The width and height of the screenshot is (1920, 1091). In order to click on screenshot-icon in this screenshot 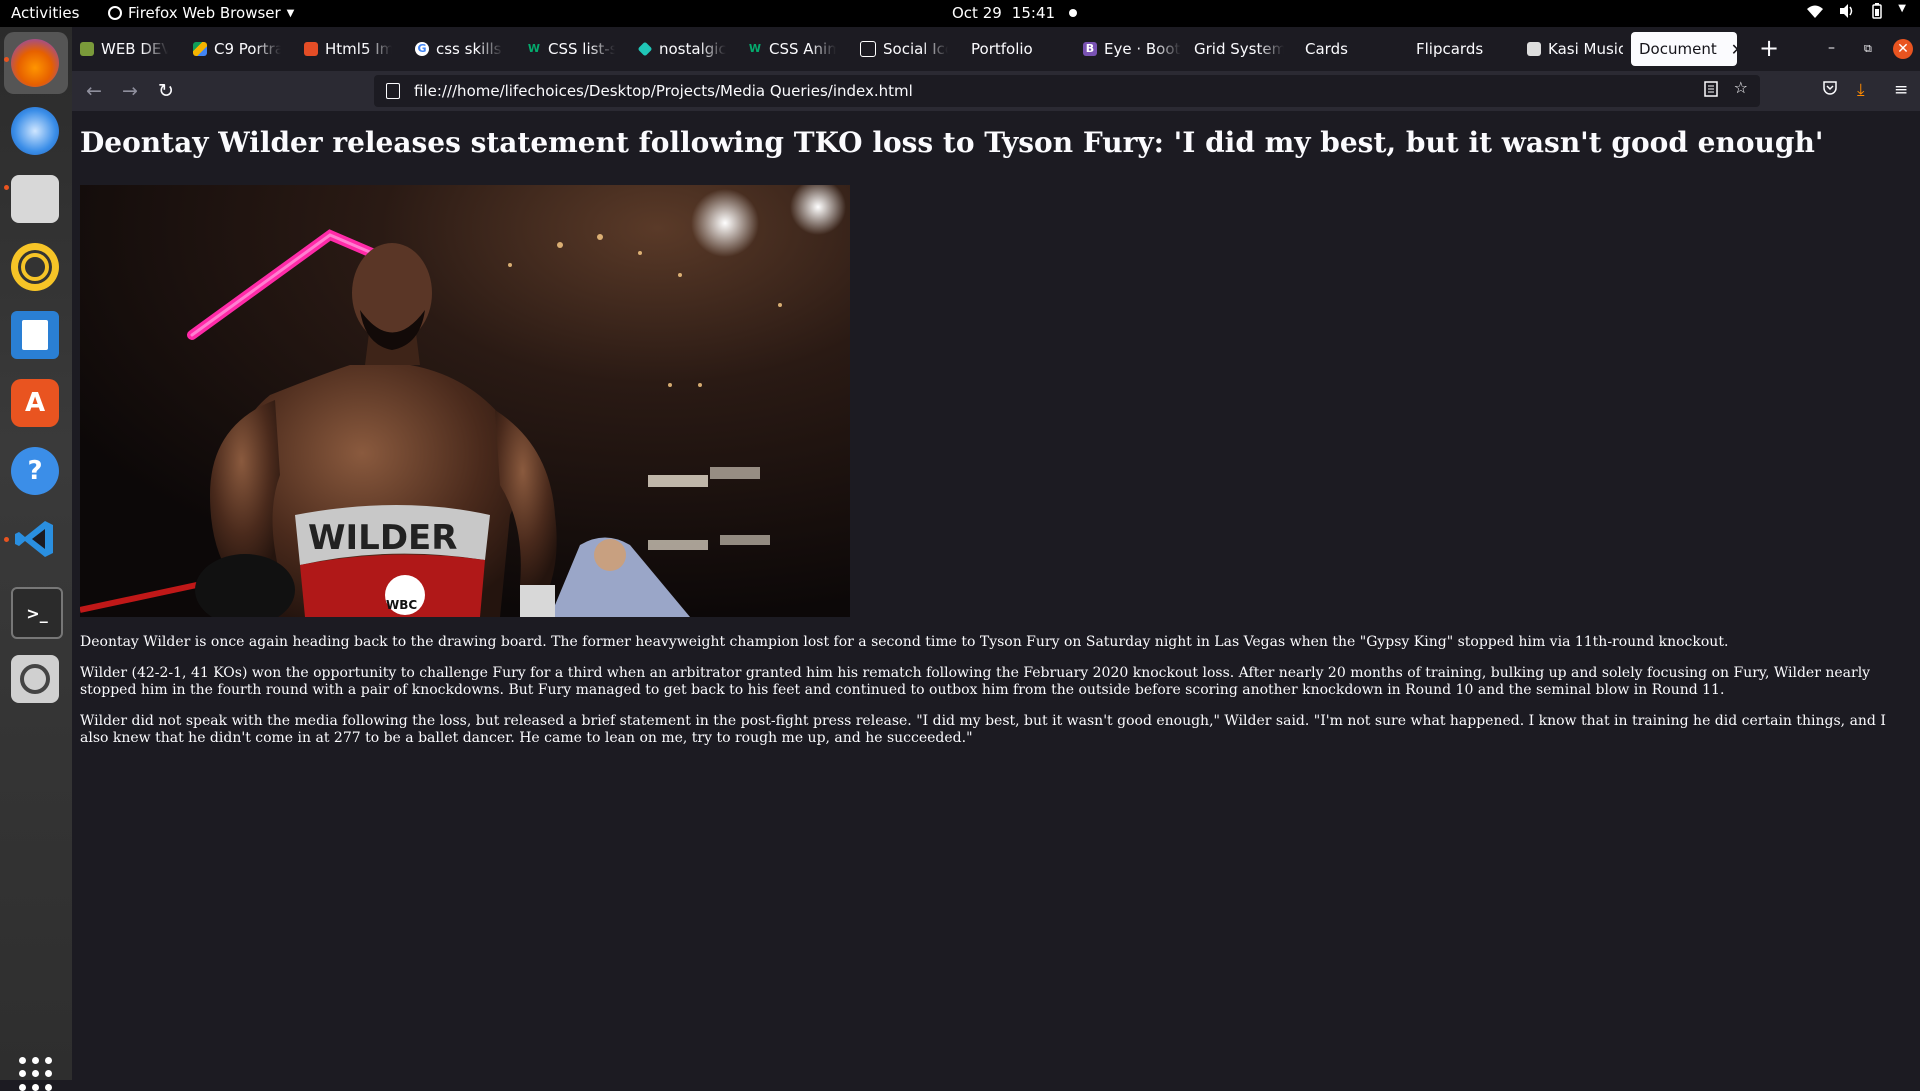, I will do `click(35, 679)`.